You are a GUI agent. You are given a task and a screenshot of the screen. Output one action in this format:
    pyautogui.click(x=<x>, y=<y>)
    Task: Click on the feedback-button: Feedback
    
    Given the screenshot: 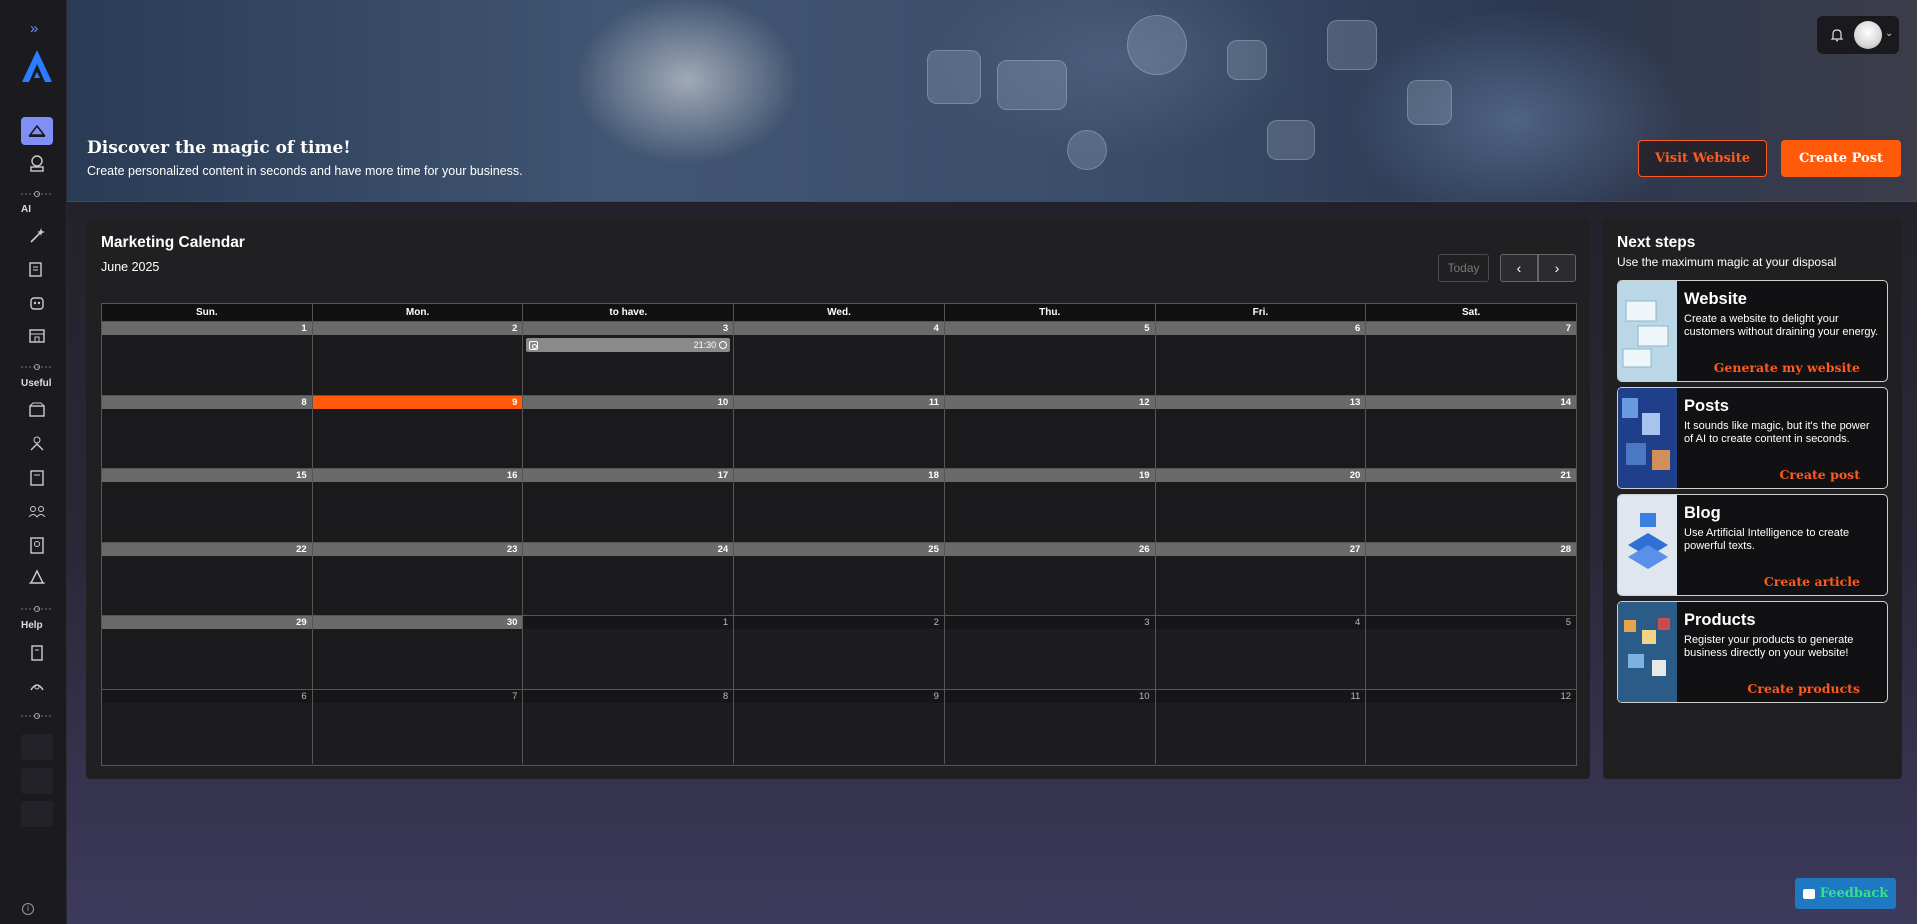 What is the action you would take?
    pyautogui.click(x=1845, y=893)
    